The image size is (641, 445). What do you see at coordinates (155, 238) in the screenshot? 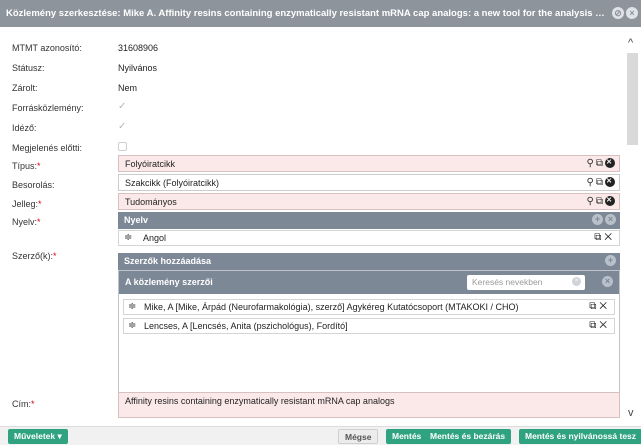
I see `language-item-label: Angol` at bounding box center [155, 238].